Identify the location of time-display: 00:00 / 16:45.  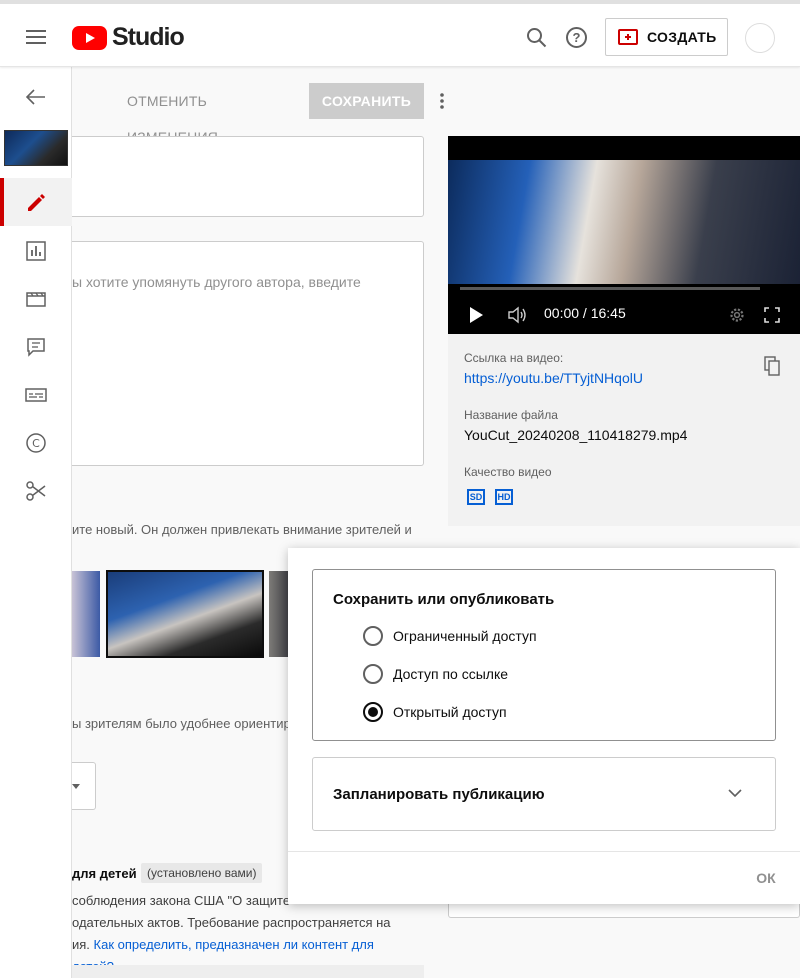
(585, 313).